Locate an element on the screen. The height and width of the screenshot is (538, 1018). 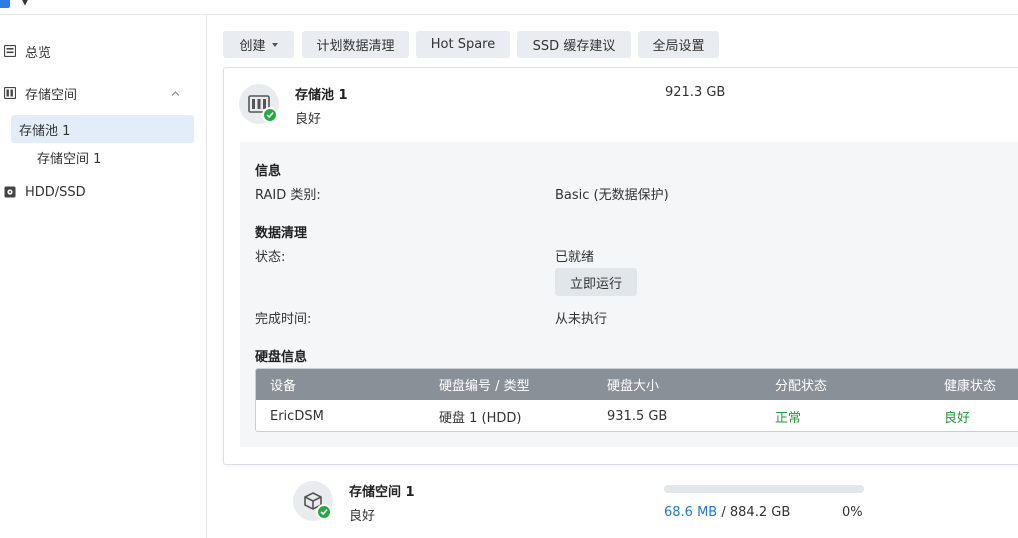
sidebar-item-storage: 存储空间 is located at coordinates (103, 93).